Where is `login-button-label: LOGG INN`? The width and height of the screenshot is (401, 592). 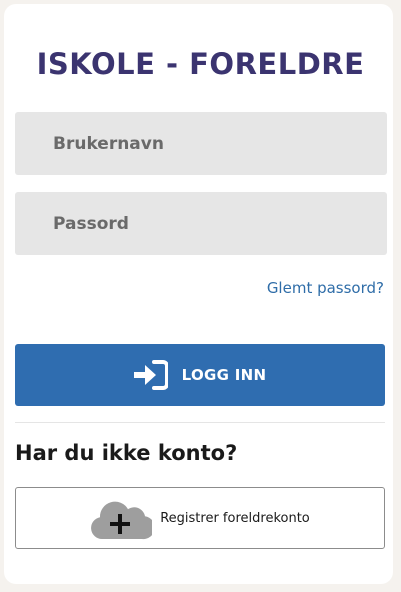 login-button-label: LOGG INN is located at coordinates (224, 375).